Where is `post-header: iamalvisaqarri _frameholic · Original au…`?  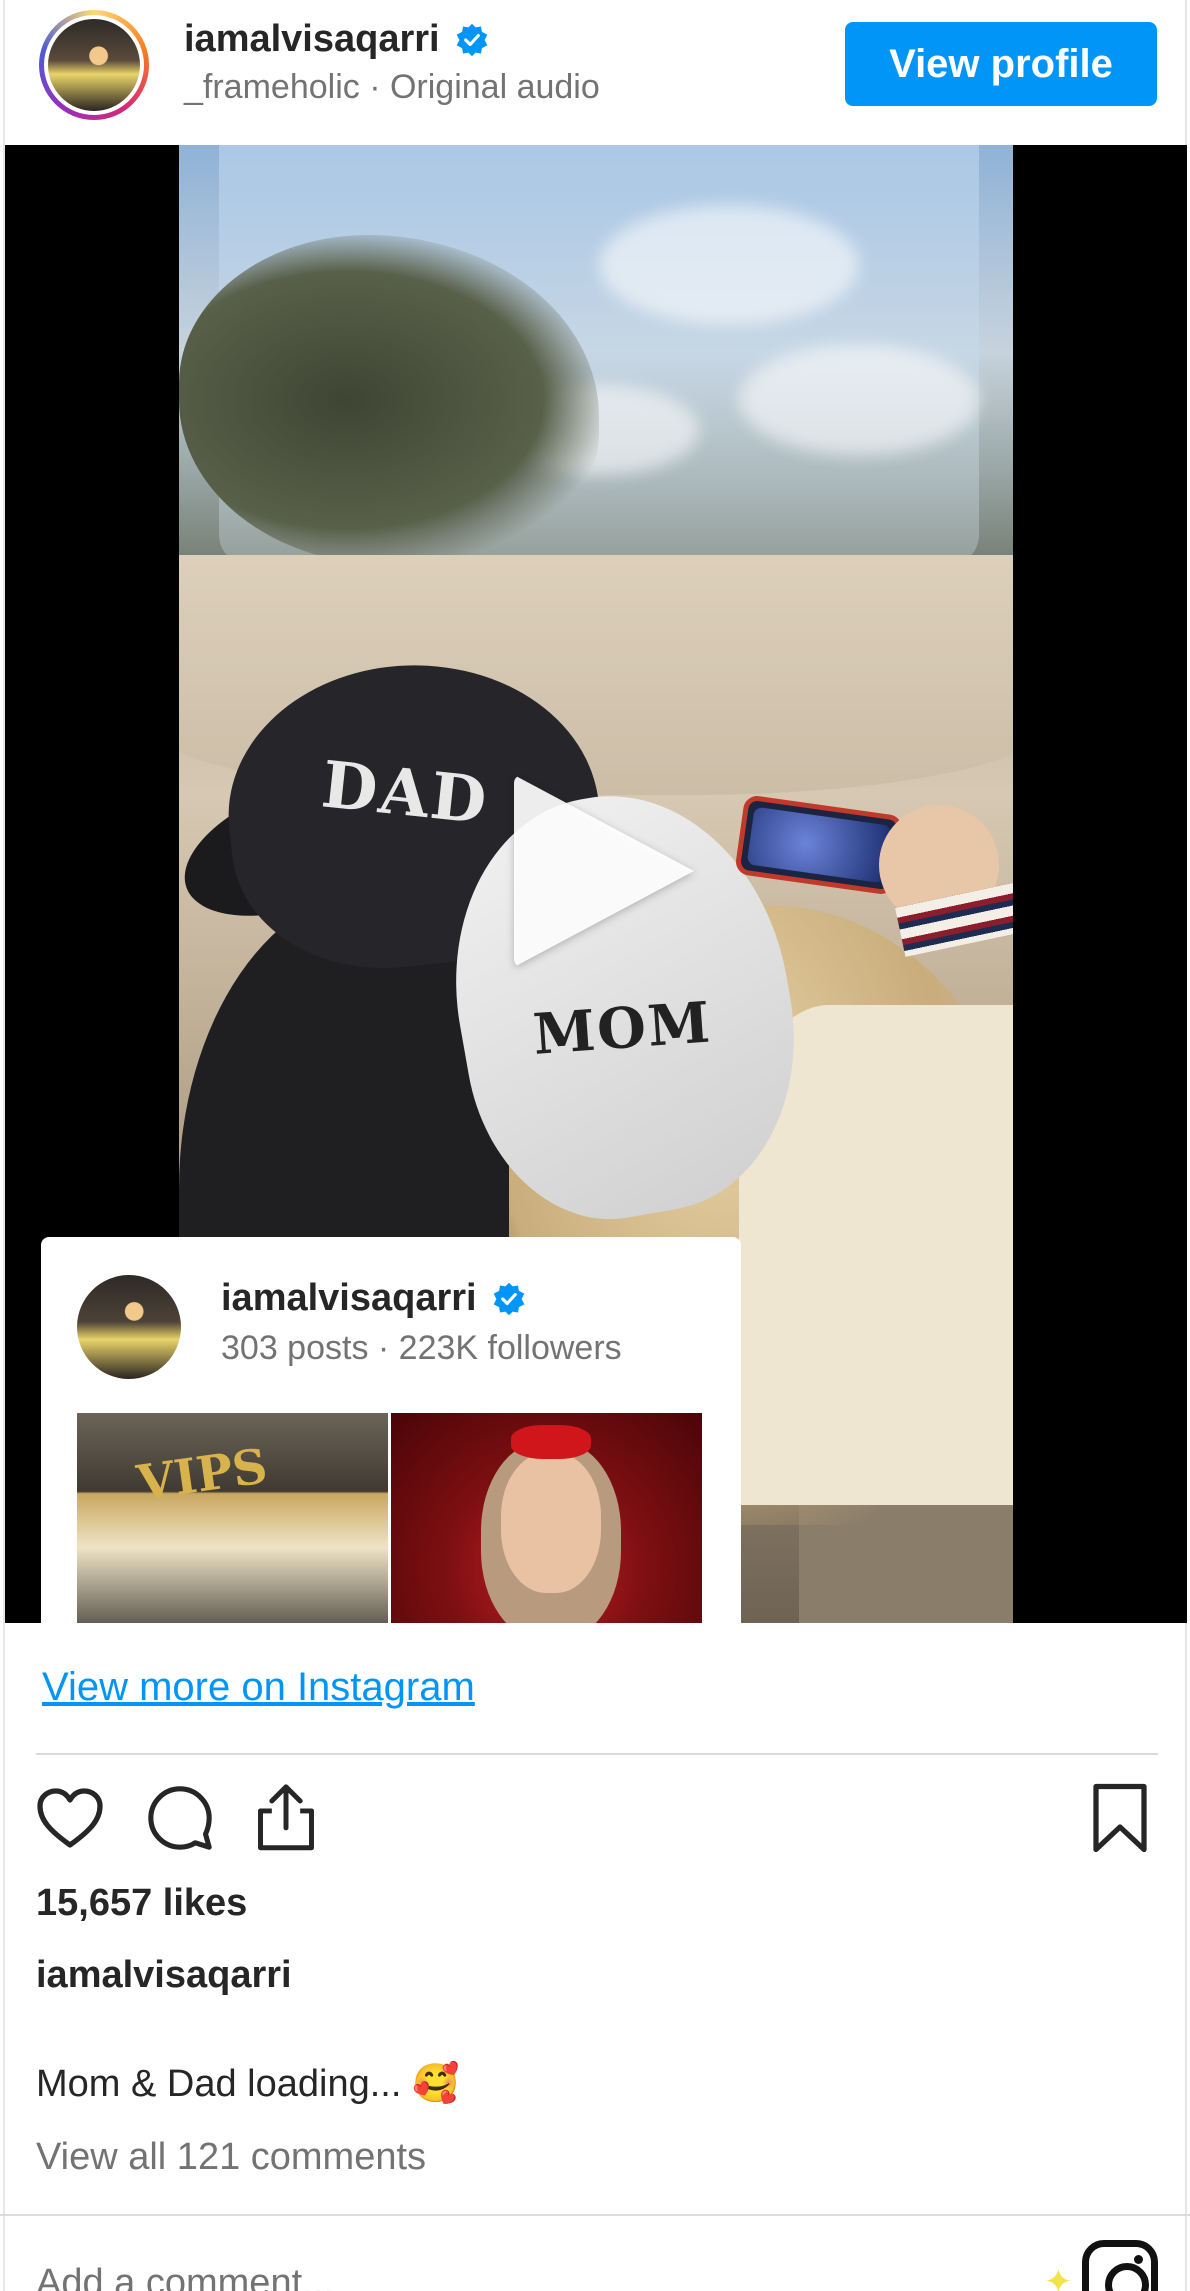 post-header: iamalvisaqarri _frameholic · Original au… is located at coordinates (595, 72).